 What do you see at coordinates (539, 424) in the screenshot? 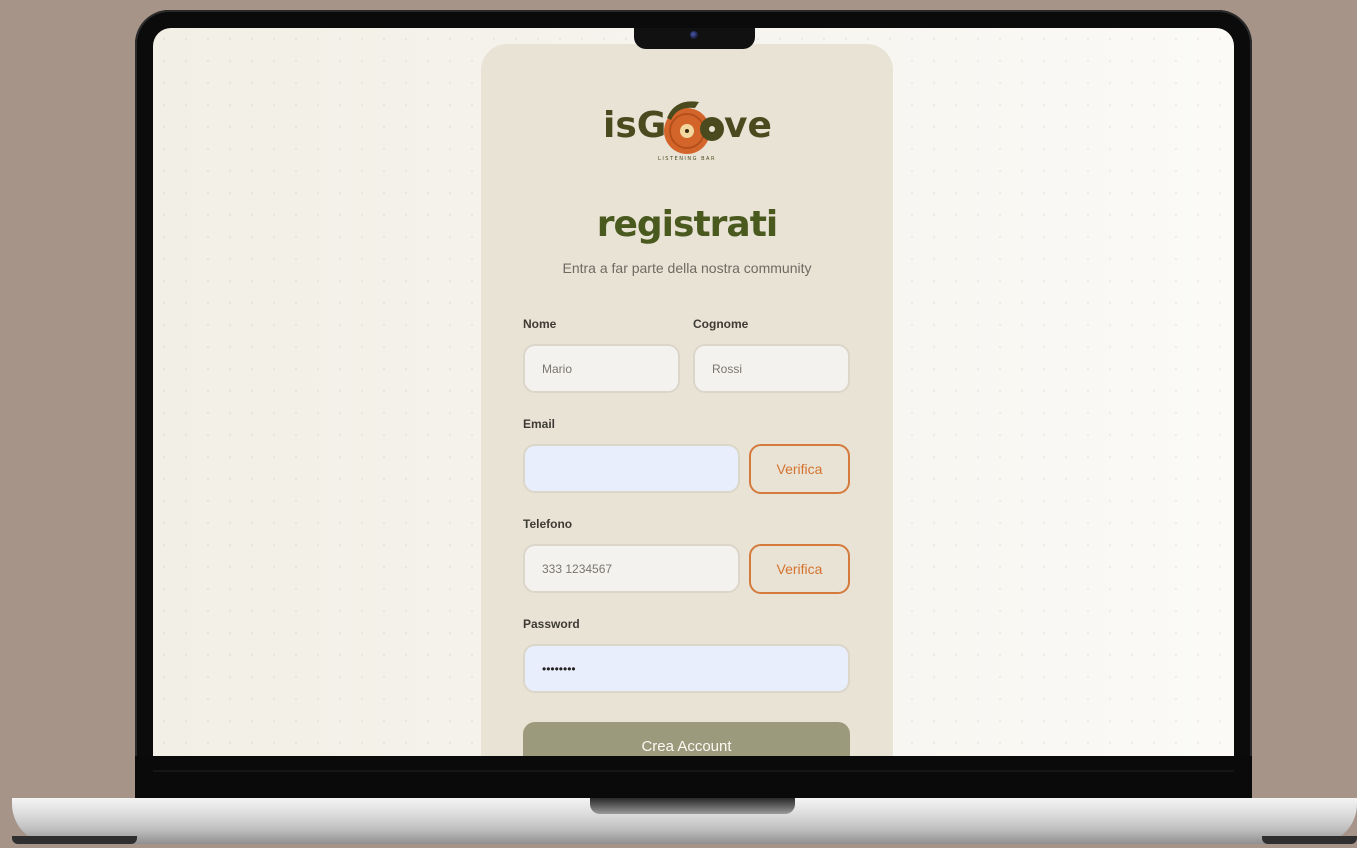
I see `email-label: Email` at bounding box center [539, 424].